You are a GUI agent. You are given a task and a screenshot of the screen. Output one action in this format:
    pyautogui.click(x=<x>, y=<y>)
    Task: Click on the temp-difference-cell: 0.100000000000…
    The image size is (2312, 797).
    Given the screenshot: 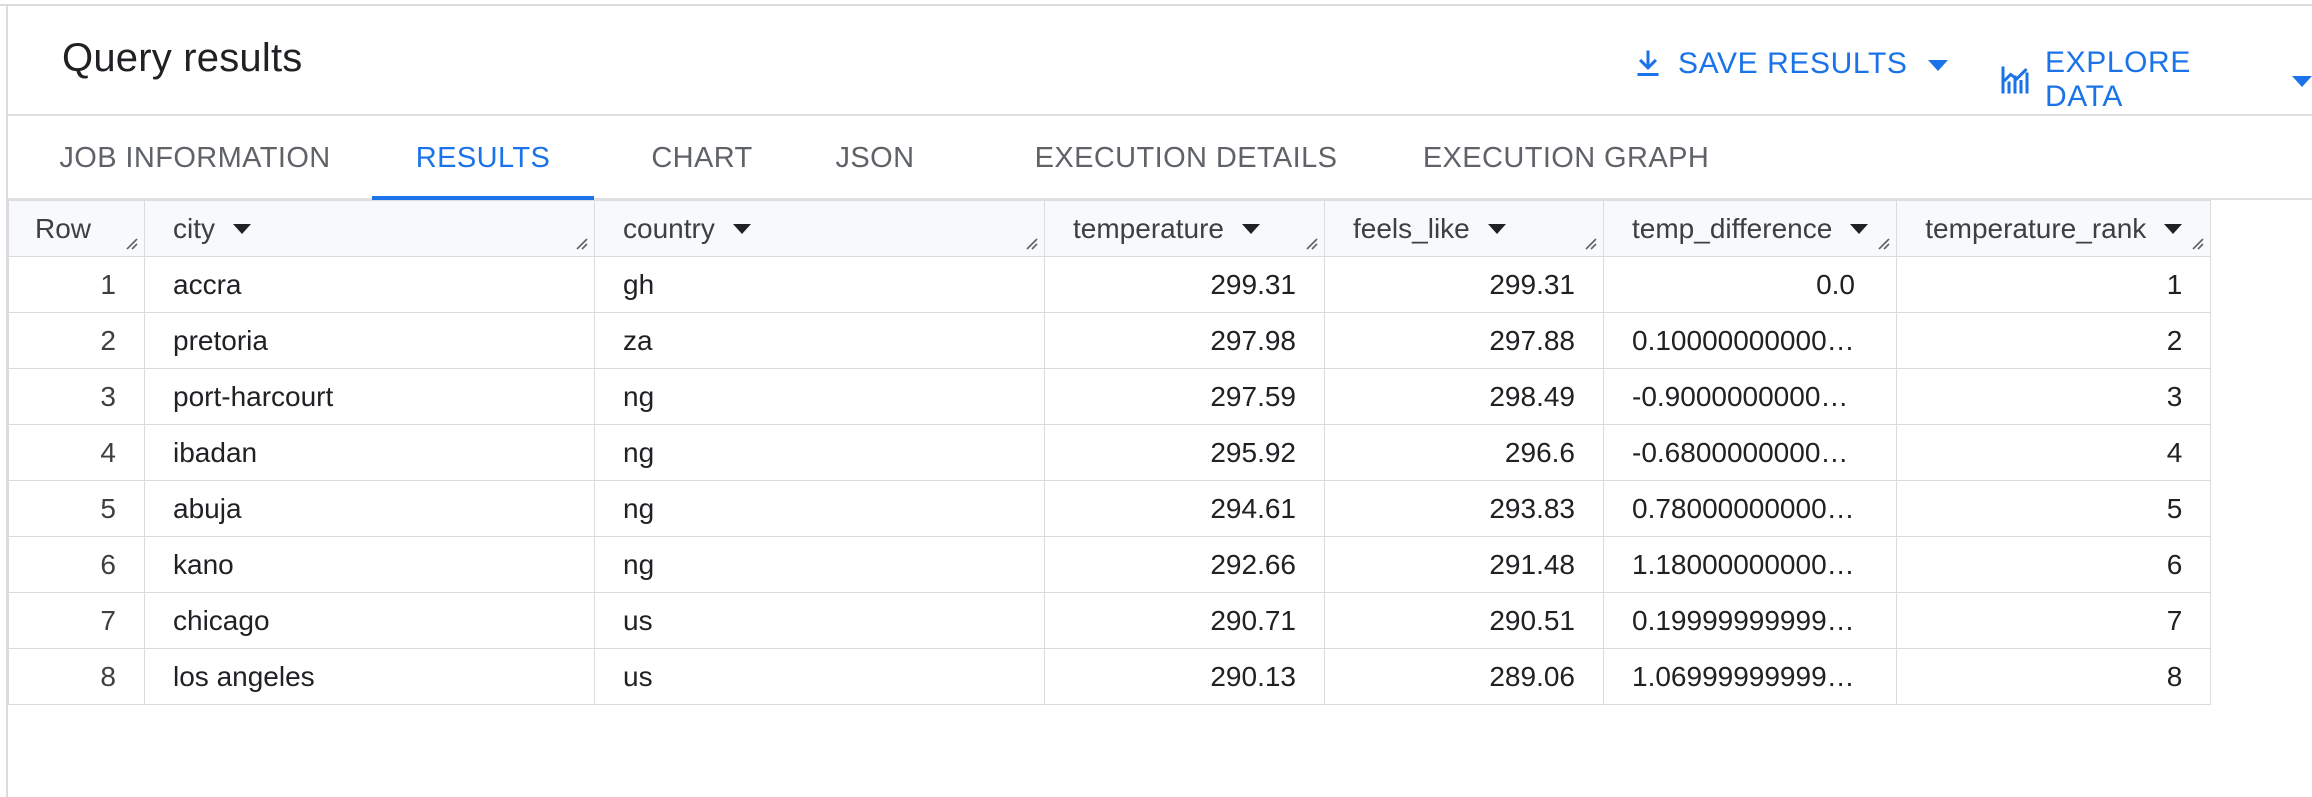 What is the action you would take?
    pyautogui.click(x=1750, y=340)
    